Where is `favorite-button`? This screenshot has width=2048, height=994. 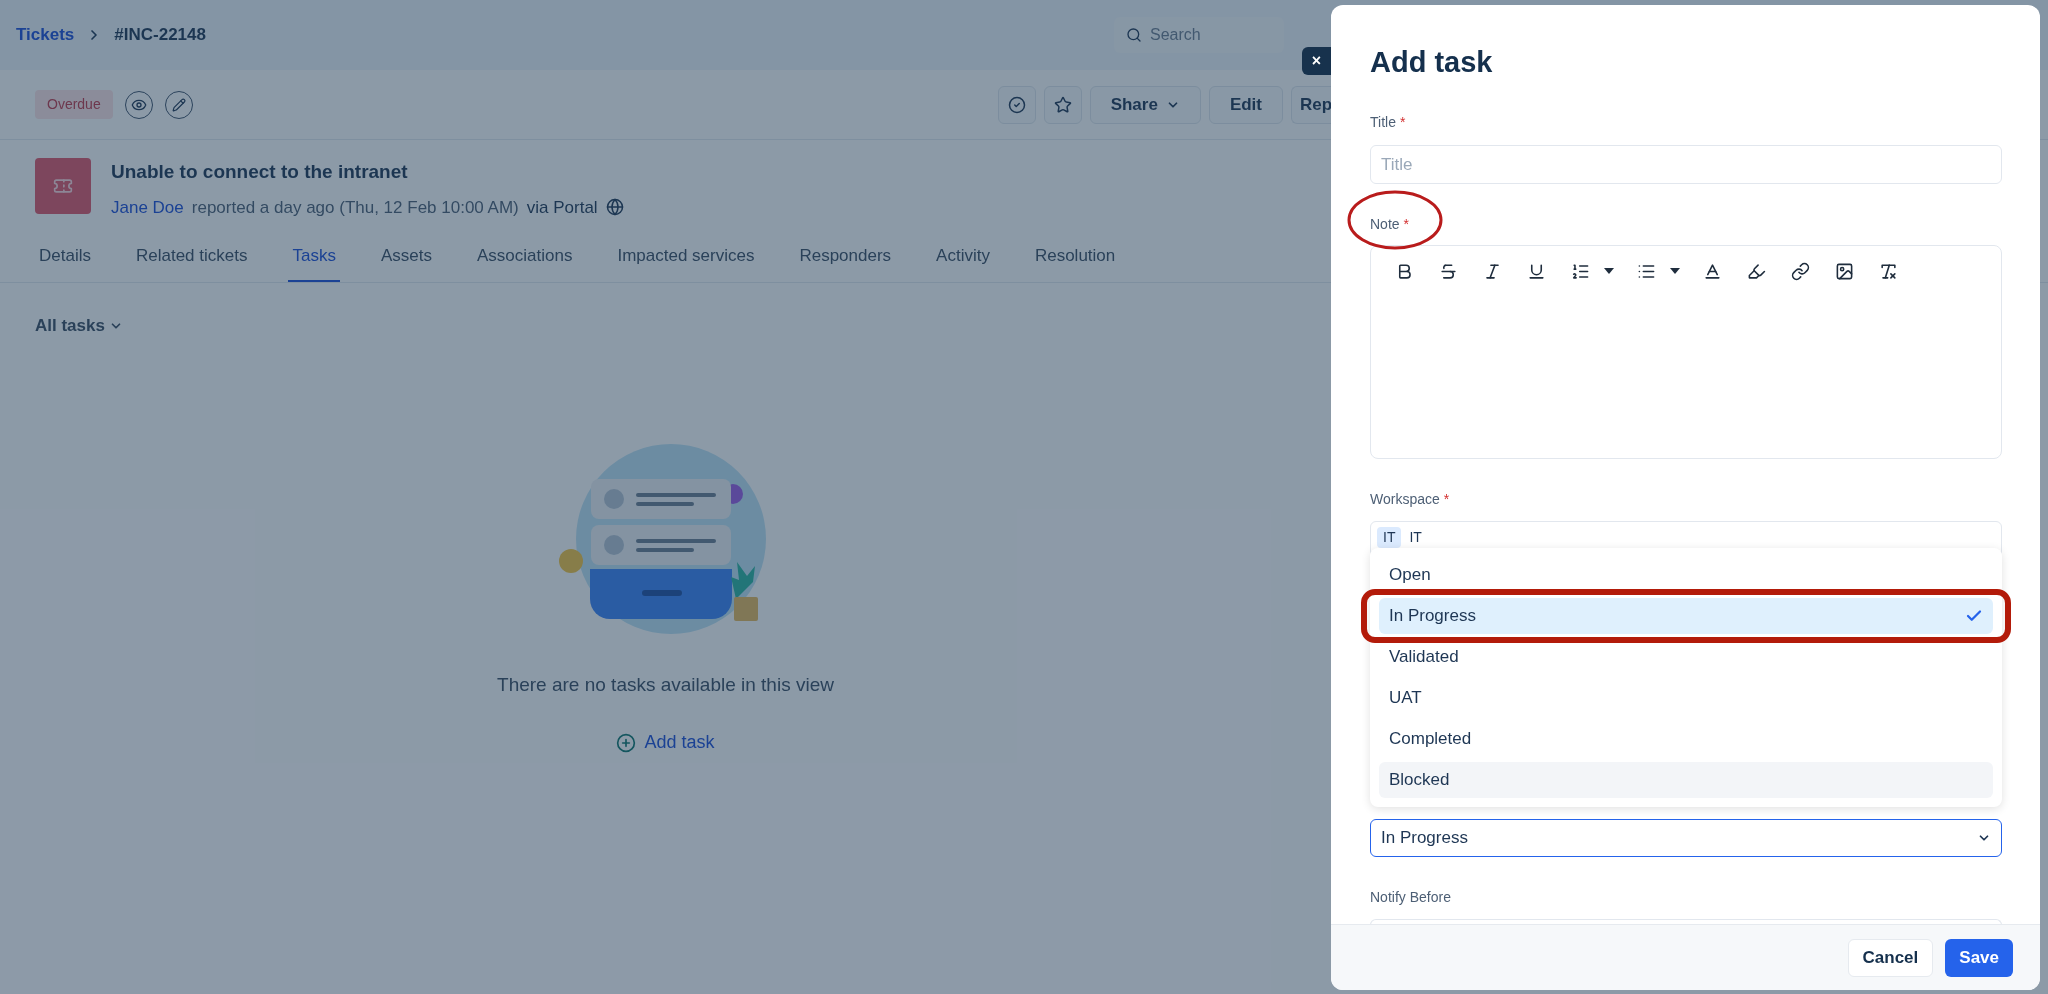 favorite-button is located at coordinates (1062, 104).